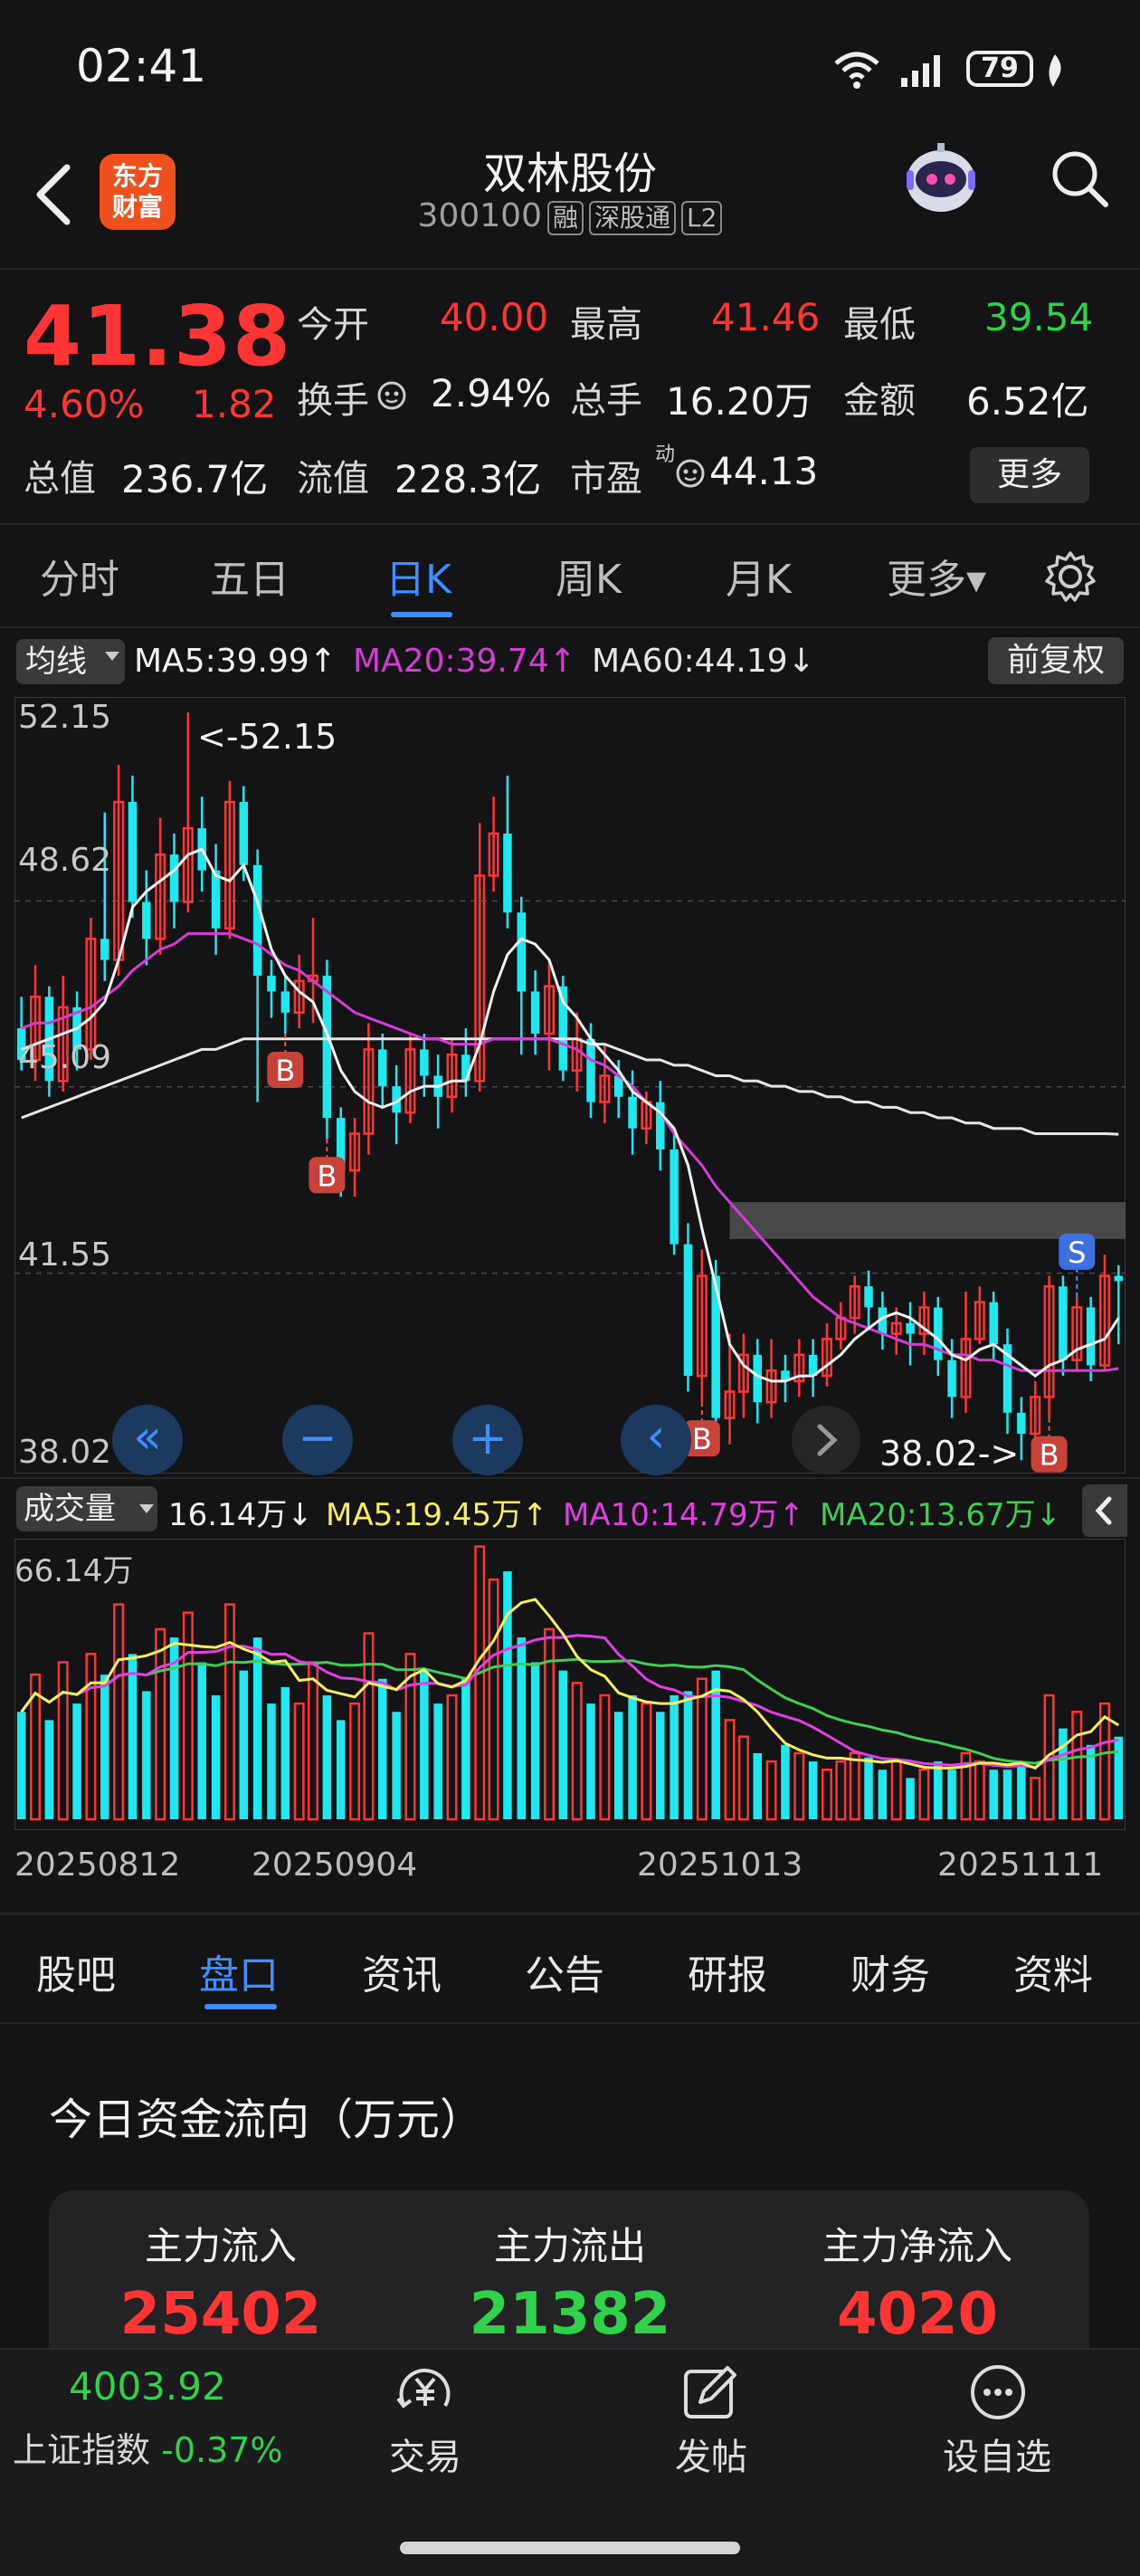 This screenshot has height=2576, width=1140. I want to click on volume-label: 总手, so click(606, 401).